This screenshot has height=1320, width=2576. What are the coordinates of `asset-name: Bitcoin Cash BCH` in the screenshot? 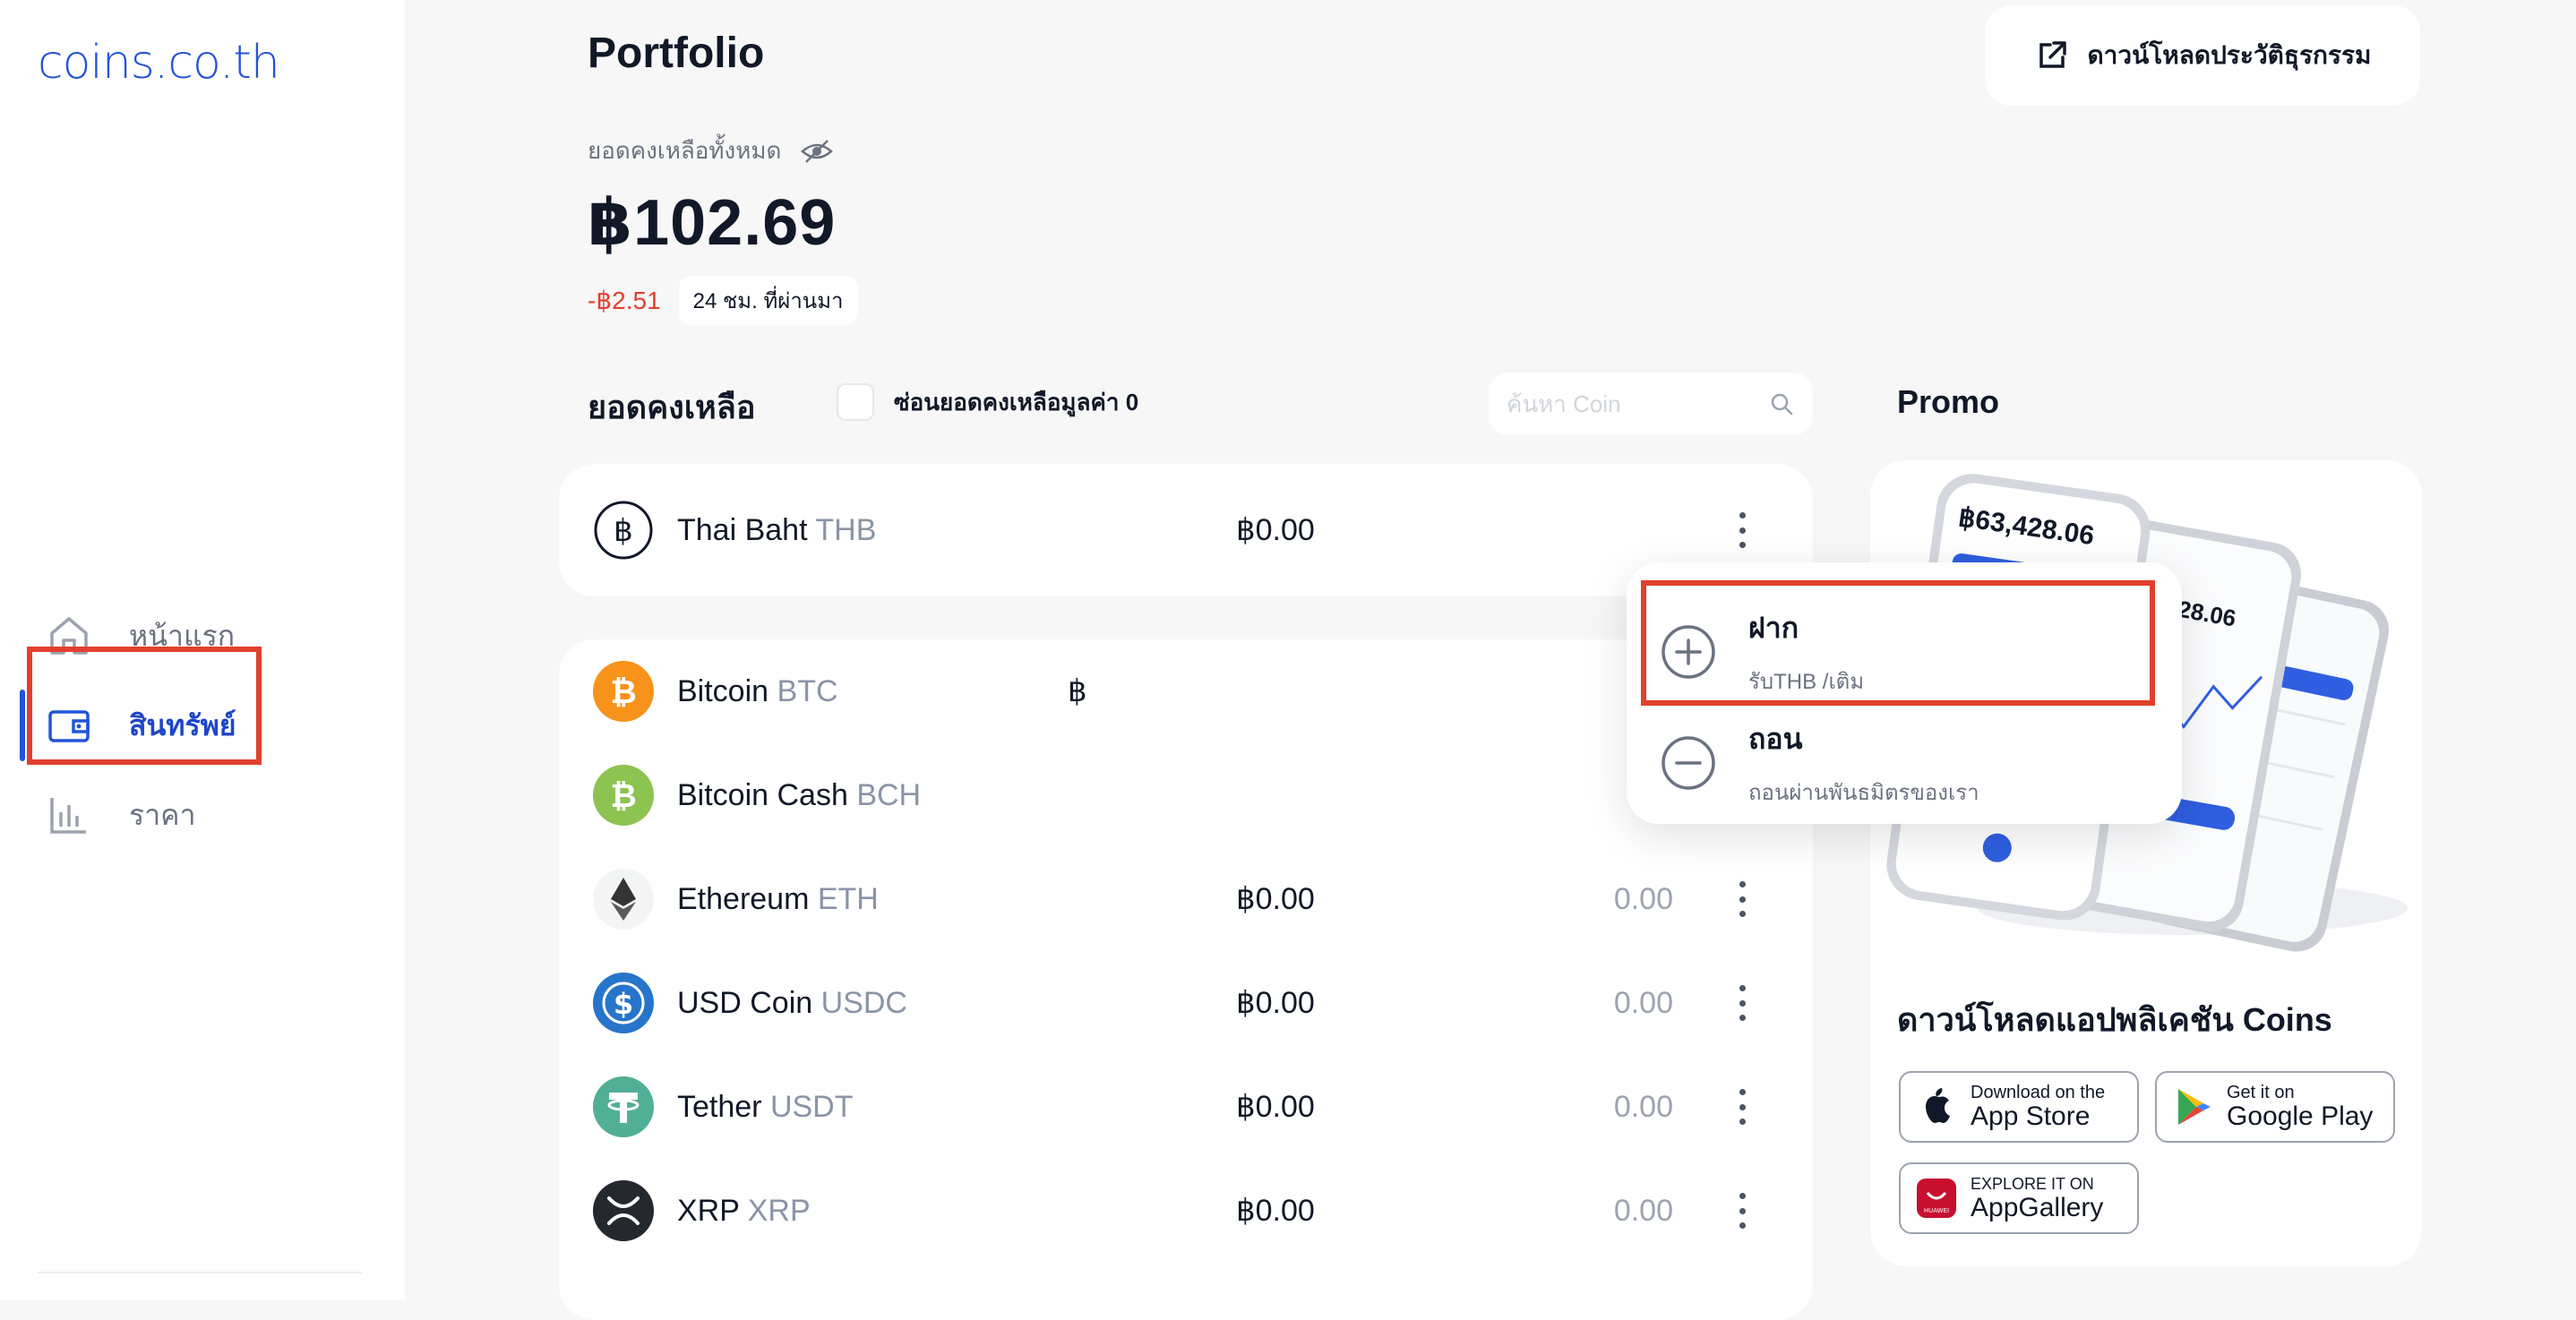 It's located at (799, 795).